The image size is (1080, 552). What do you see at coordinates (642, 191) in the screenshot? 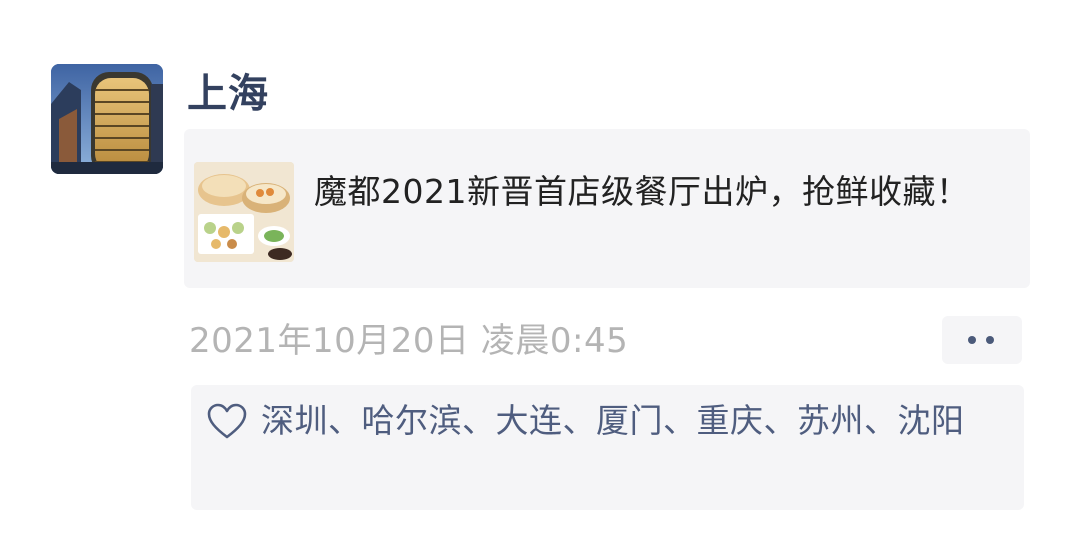
I see `link-title: 魔都2021新晋首店级餐厅出炉，抢鲜收藏！` at bounding box center [642, 191].